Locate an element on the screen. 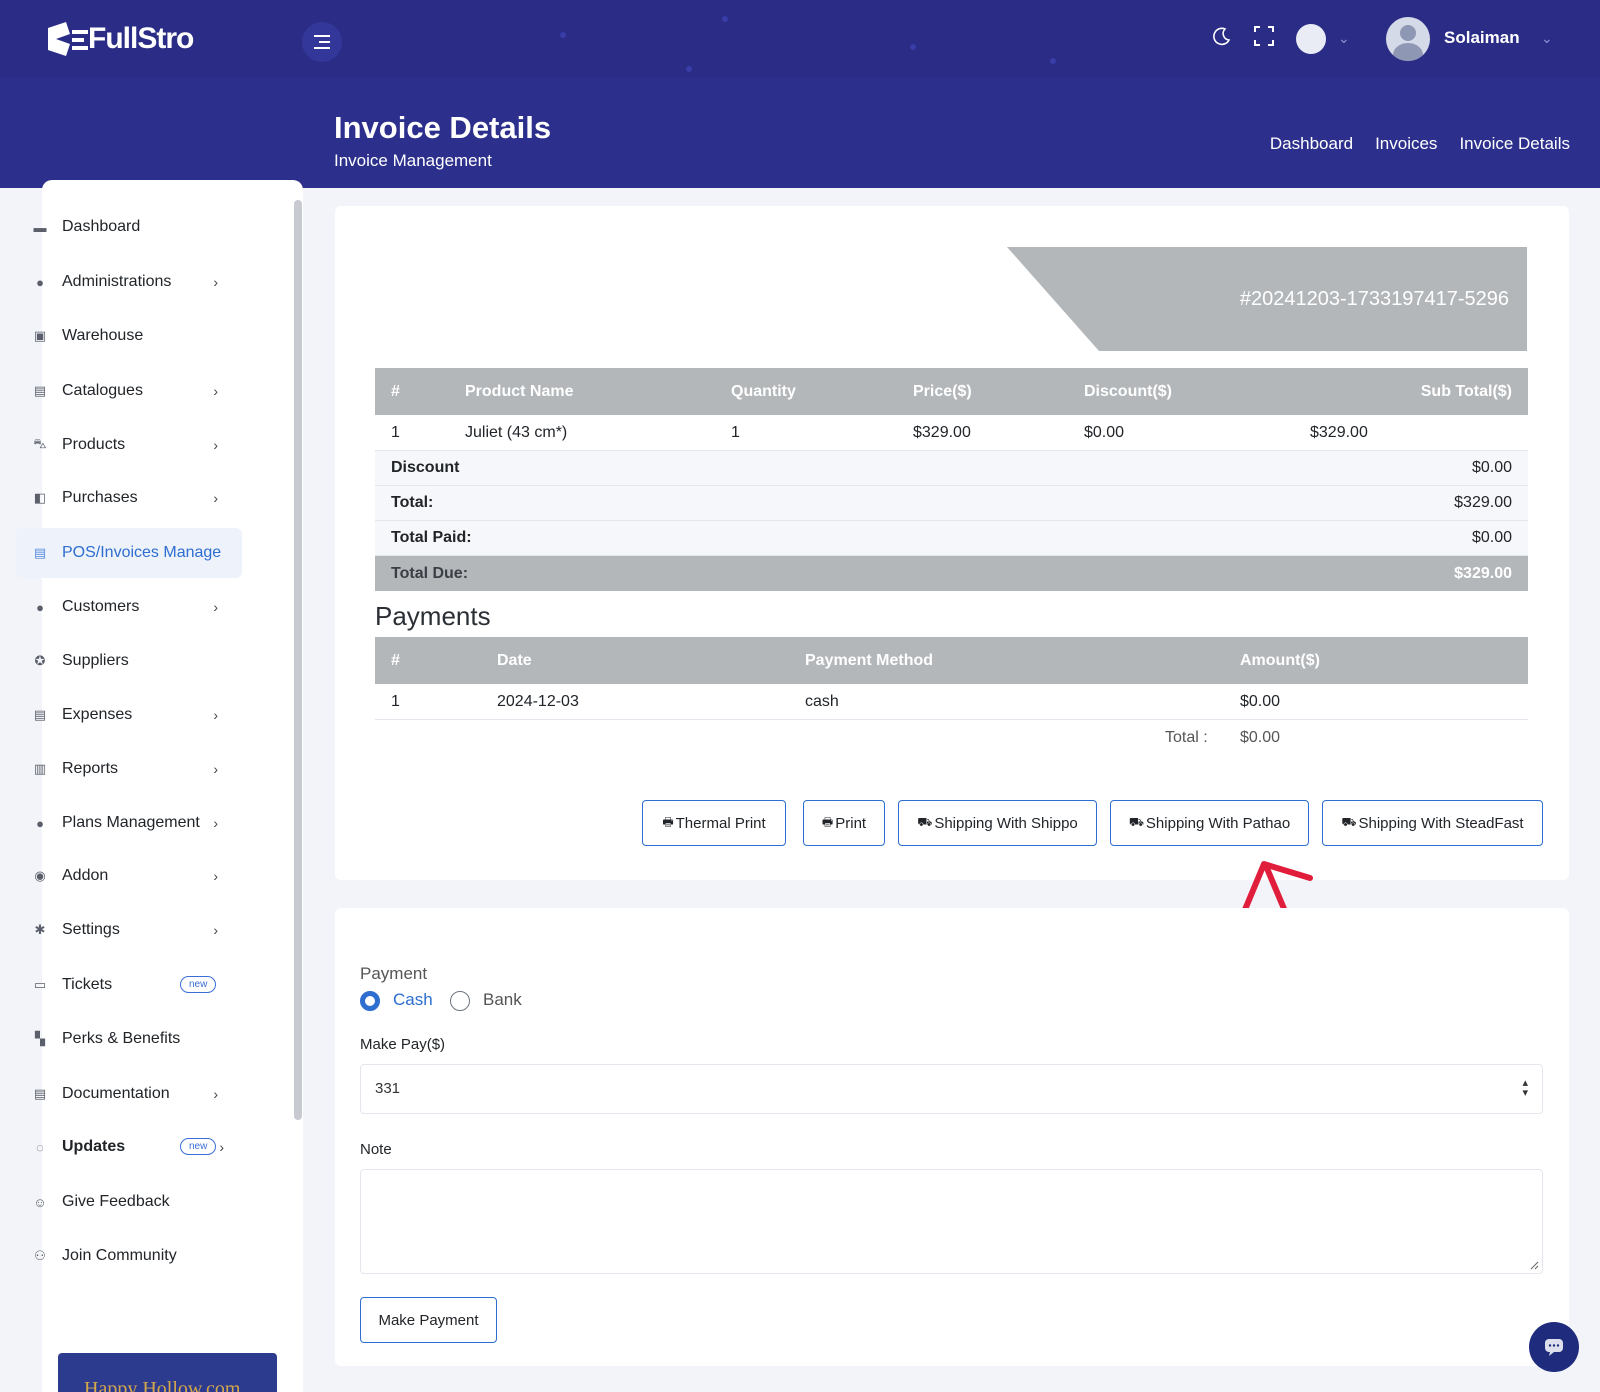  app-logo: FullStro is located at coordinates (118, 39).